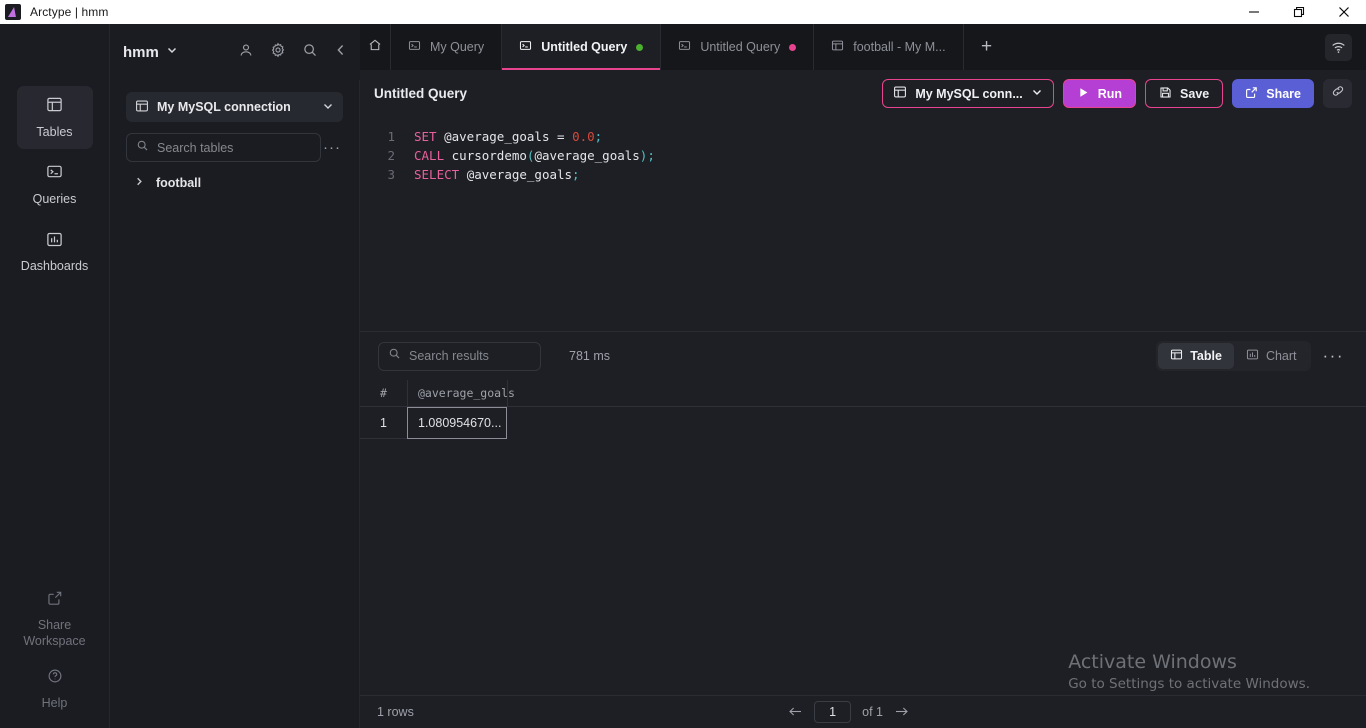 This screenshot has width=1366, height=728. I want to click on results-table-header: # @average_goals, so click(863, 393).